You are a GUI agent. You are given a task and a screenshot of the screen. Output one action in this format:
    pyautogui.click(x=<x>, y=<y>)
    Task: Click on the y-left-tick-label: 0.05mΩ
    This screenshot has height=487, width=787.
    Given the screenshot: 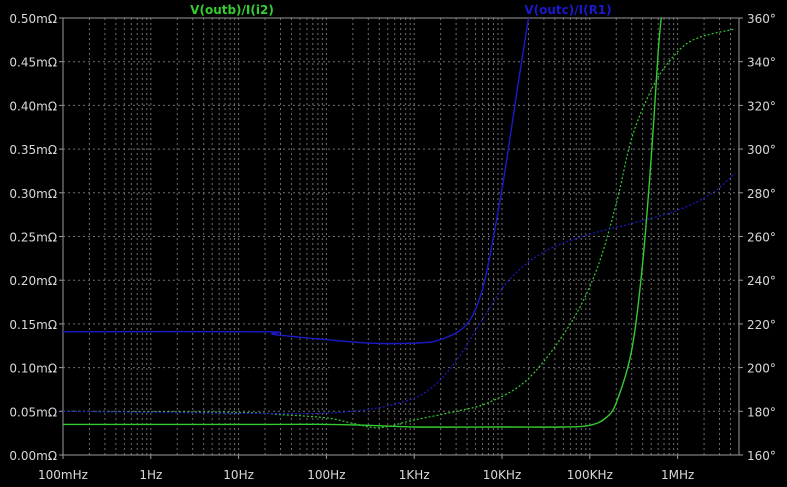 What is the action you would take?
    pyautogui.click(x=33, y=412)
    